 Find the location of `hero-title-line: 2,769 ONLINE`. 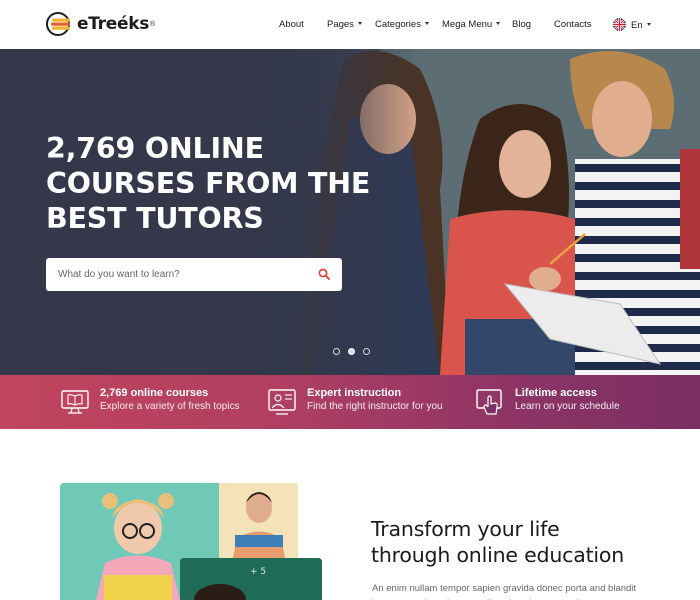

hero-title-line: 2,769 ONLINE is located at coordinates (155, 148).